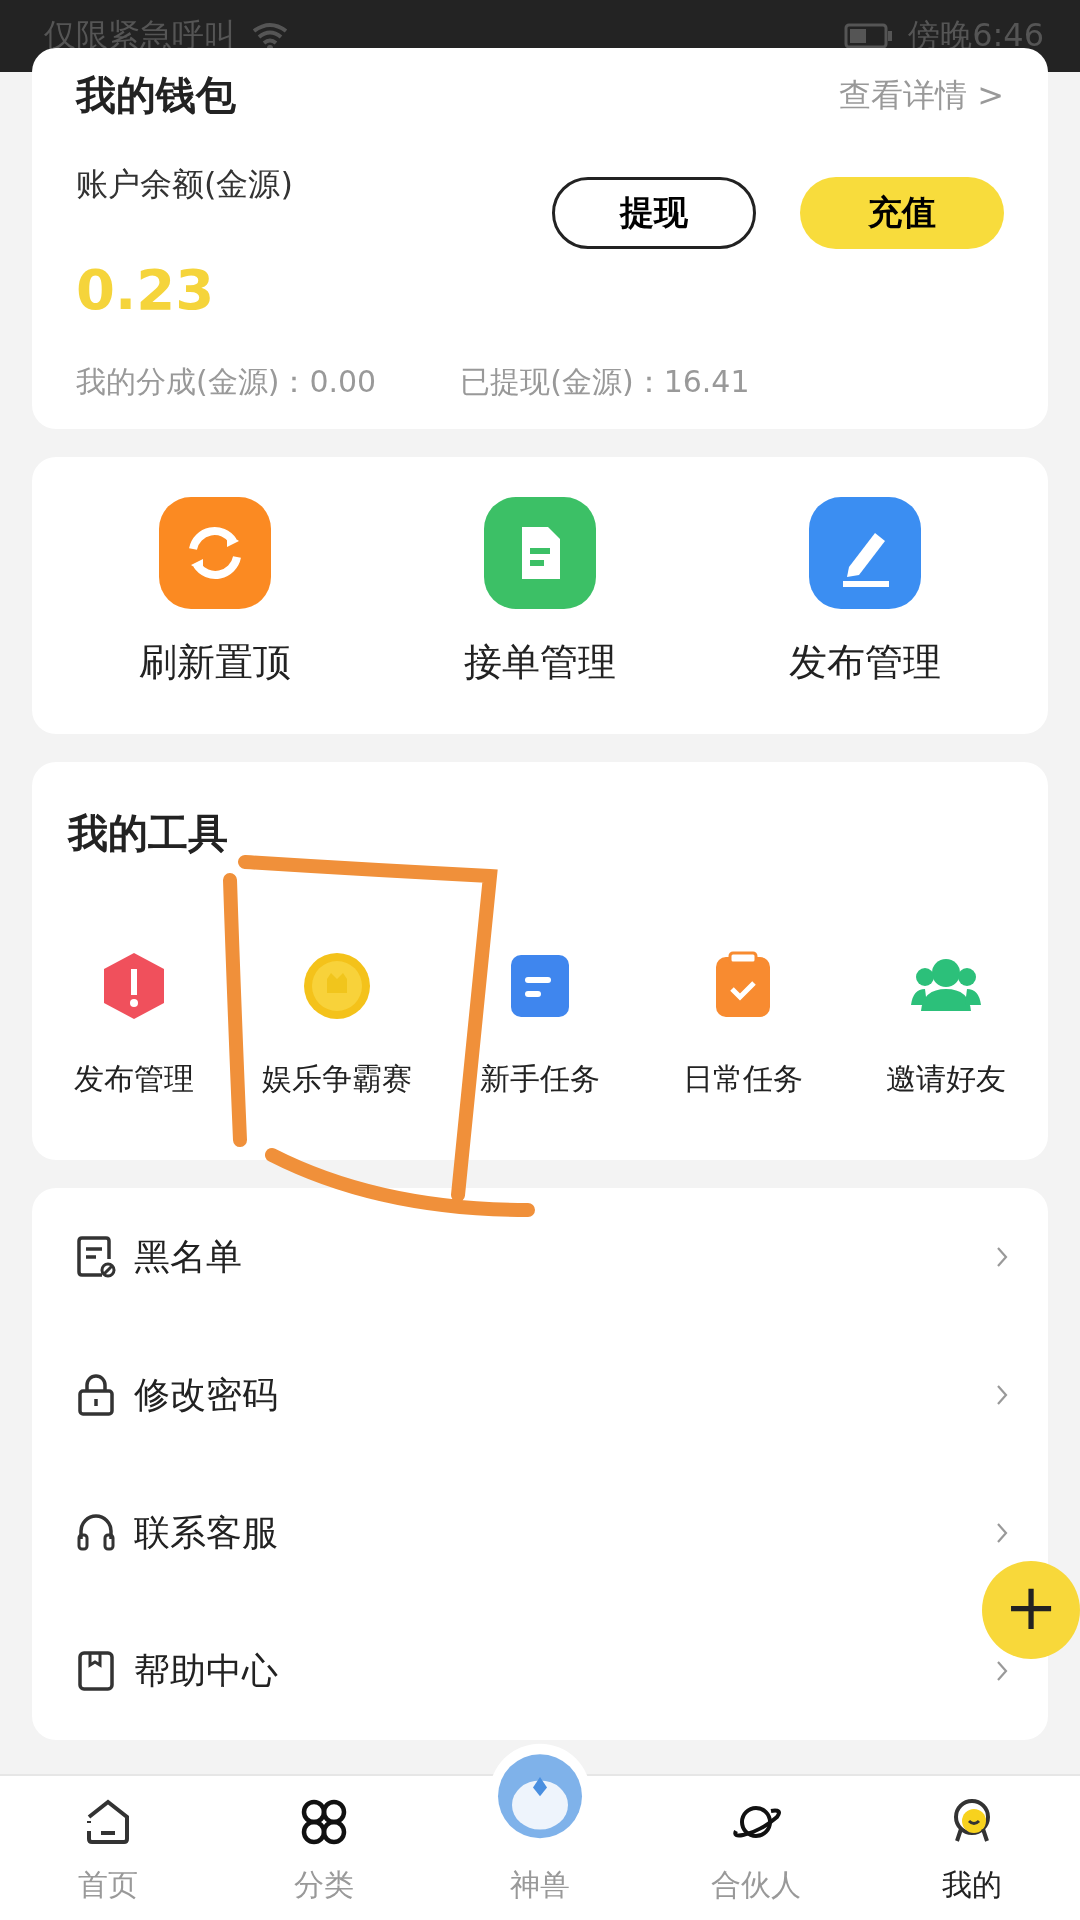 The image size is (1080, 1920). Describe the element at coordinates (96, 1395) in the screenshot. I see `lock-icon` at that location.